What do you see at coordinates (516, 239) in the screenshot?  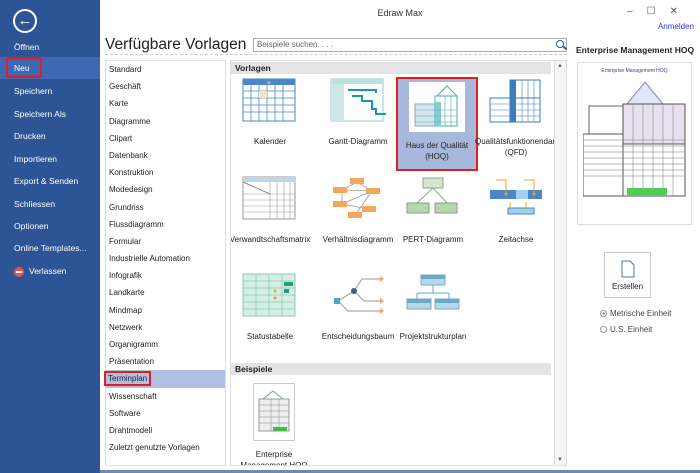 I see `template-label: Zeitachse` at bounding box center [516, 239].